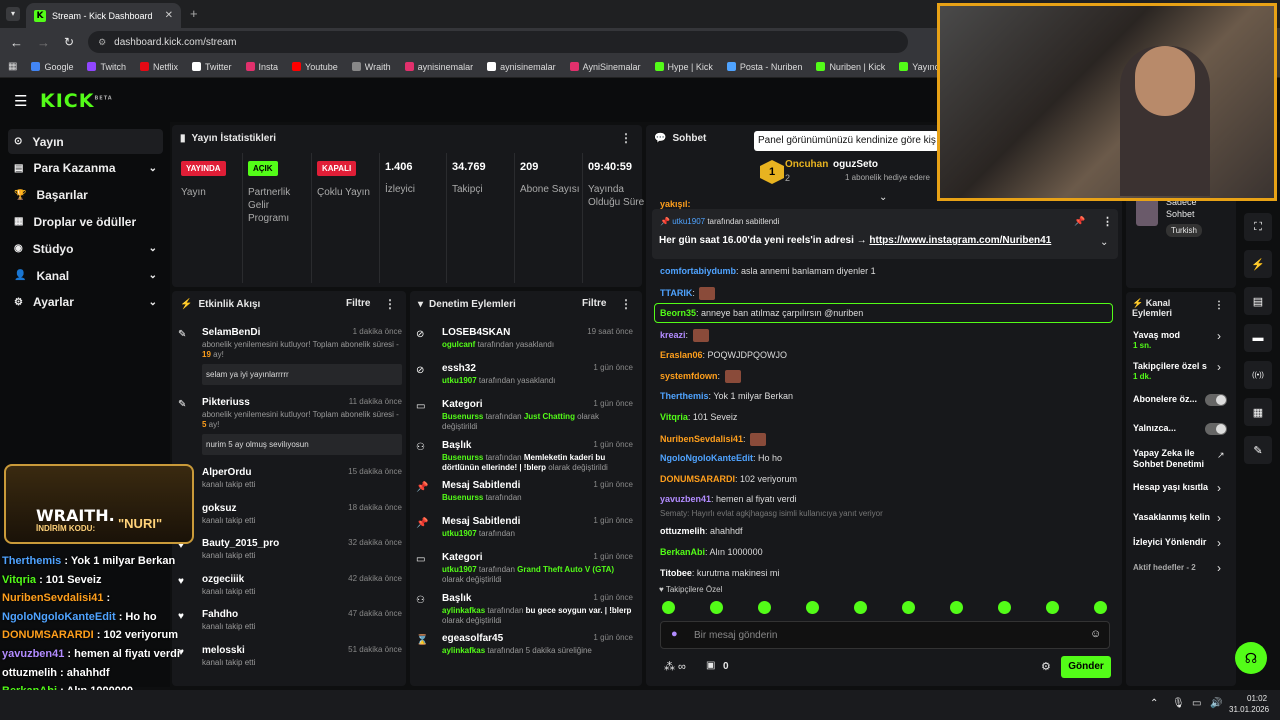 The height and width of the screenshot is (720, 1280). I want to click on channel-action-item: Aktif hedefler - 2, so click(1180, 567).